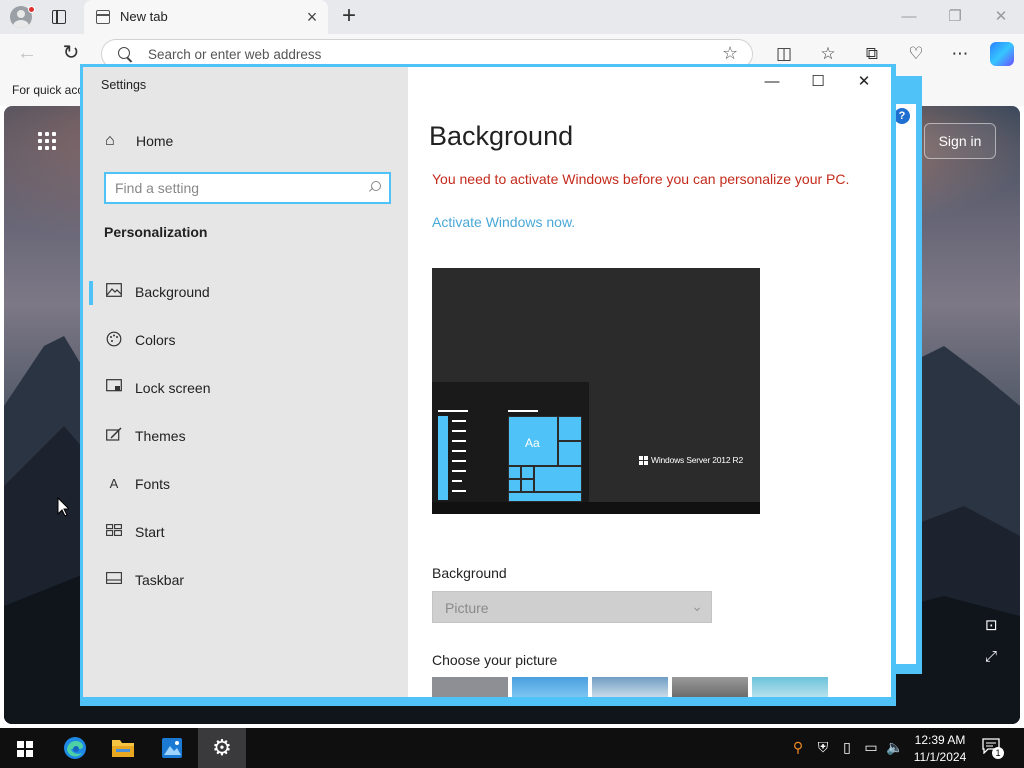 The image size is (1024, 768). What do you see at coordinates (31, 9) in the screenshot?
I see `profile-notification-dot` at bounding box center [31, 9].